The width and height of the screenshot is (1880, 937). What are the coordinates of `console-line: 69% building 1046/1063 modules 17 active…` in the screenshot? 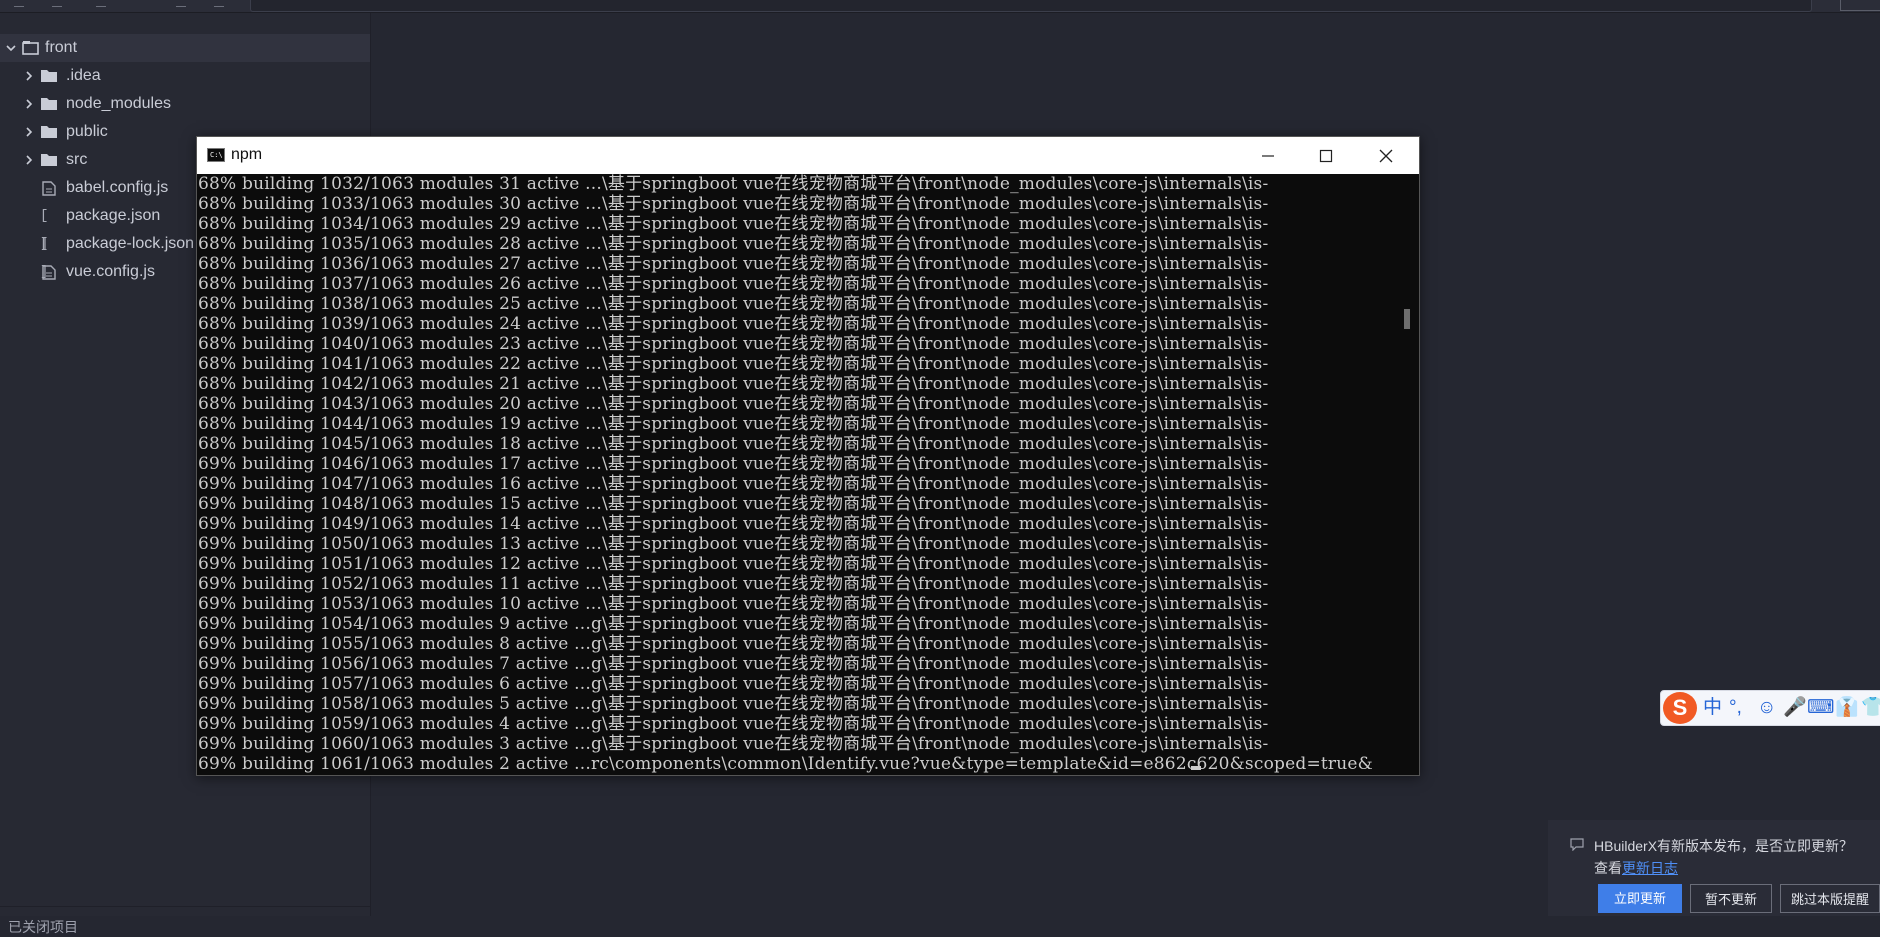 It's located at (733, 464).